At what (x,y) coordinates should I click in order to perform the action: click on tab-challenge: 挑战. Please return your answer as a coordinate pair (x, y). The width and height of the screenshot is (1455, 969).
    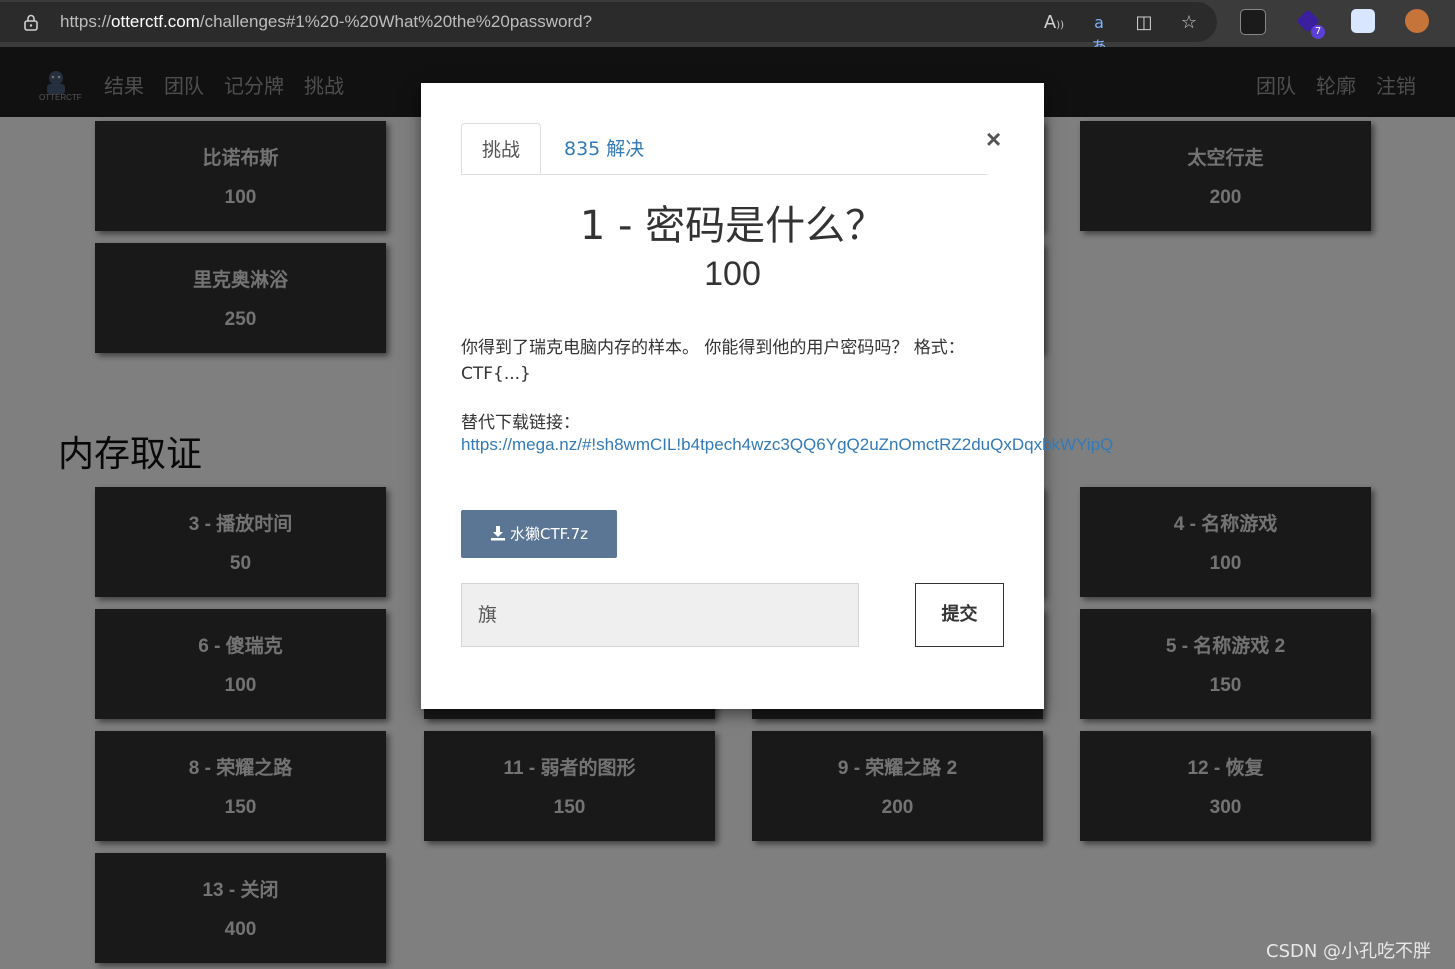
    Looking at the image, I should click on (501, 148).